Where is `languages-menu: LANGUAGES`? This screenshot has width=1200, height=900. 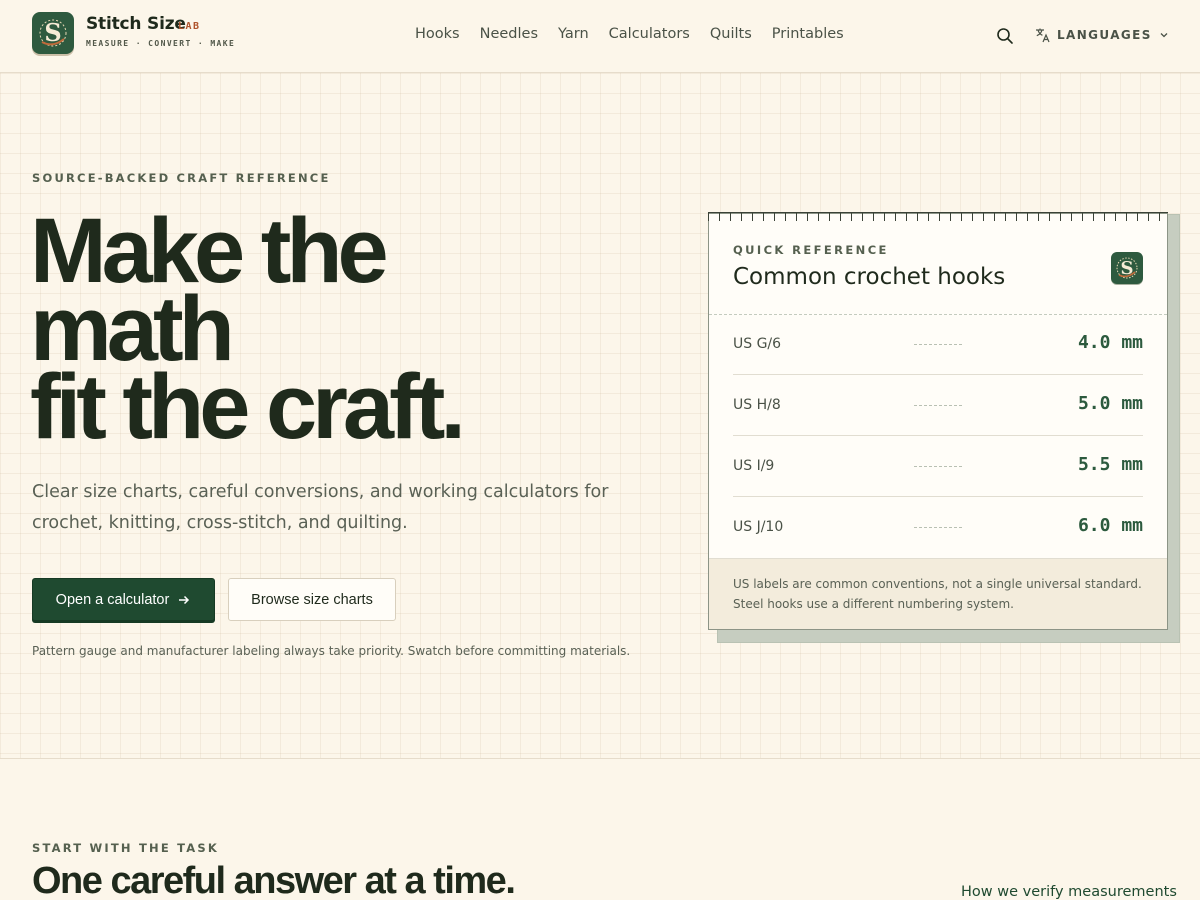 languages-menu: LANGUAGES is located at coordinates (1102, 35).